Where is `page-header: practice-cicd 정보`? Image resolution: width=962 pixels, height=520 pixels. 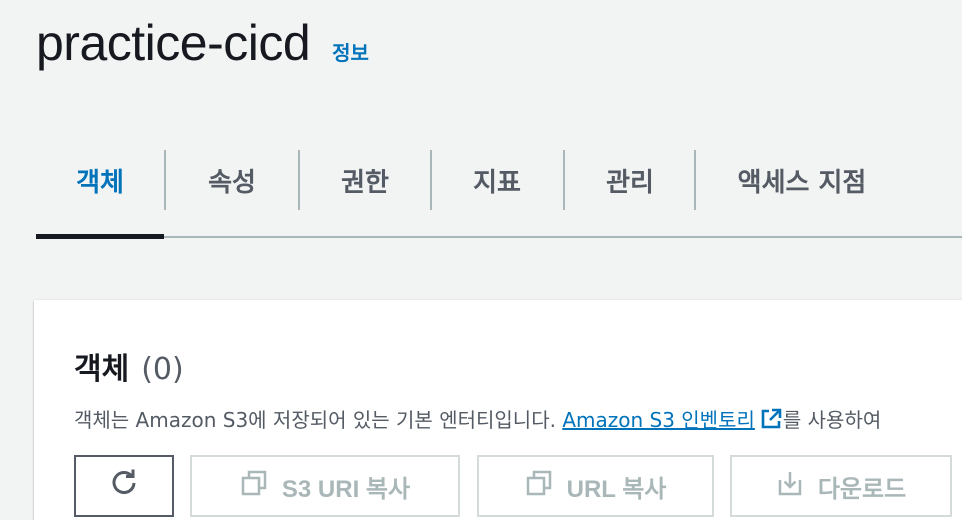 page-header: practice-cicd 정보 is located at coordinates (202, 43).